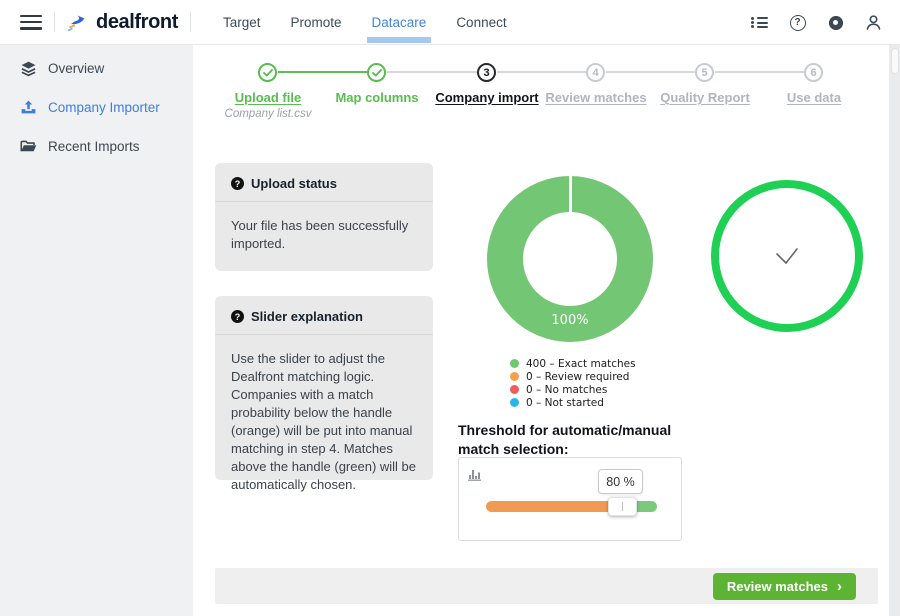 This screenshot has height=616, width=900. What do you see at coordinates (573, 364) in the screenshot?
I see `legend-item: 400 – Exact matches` at bounding box center [573, 364].